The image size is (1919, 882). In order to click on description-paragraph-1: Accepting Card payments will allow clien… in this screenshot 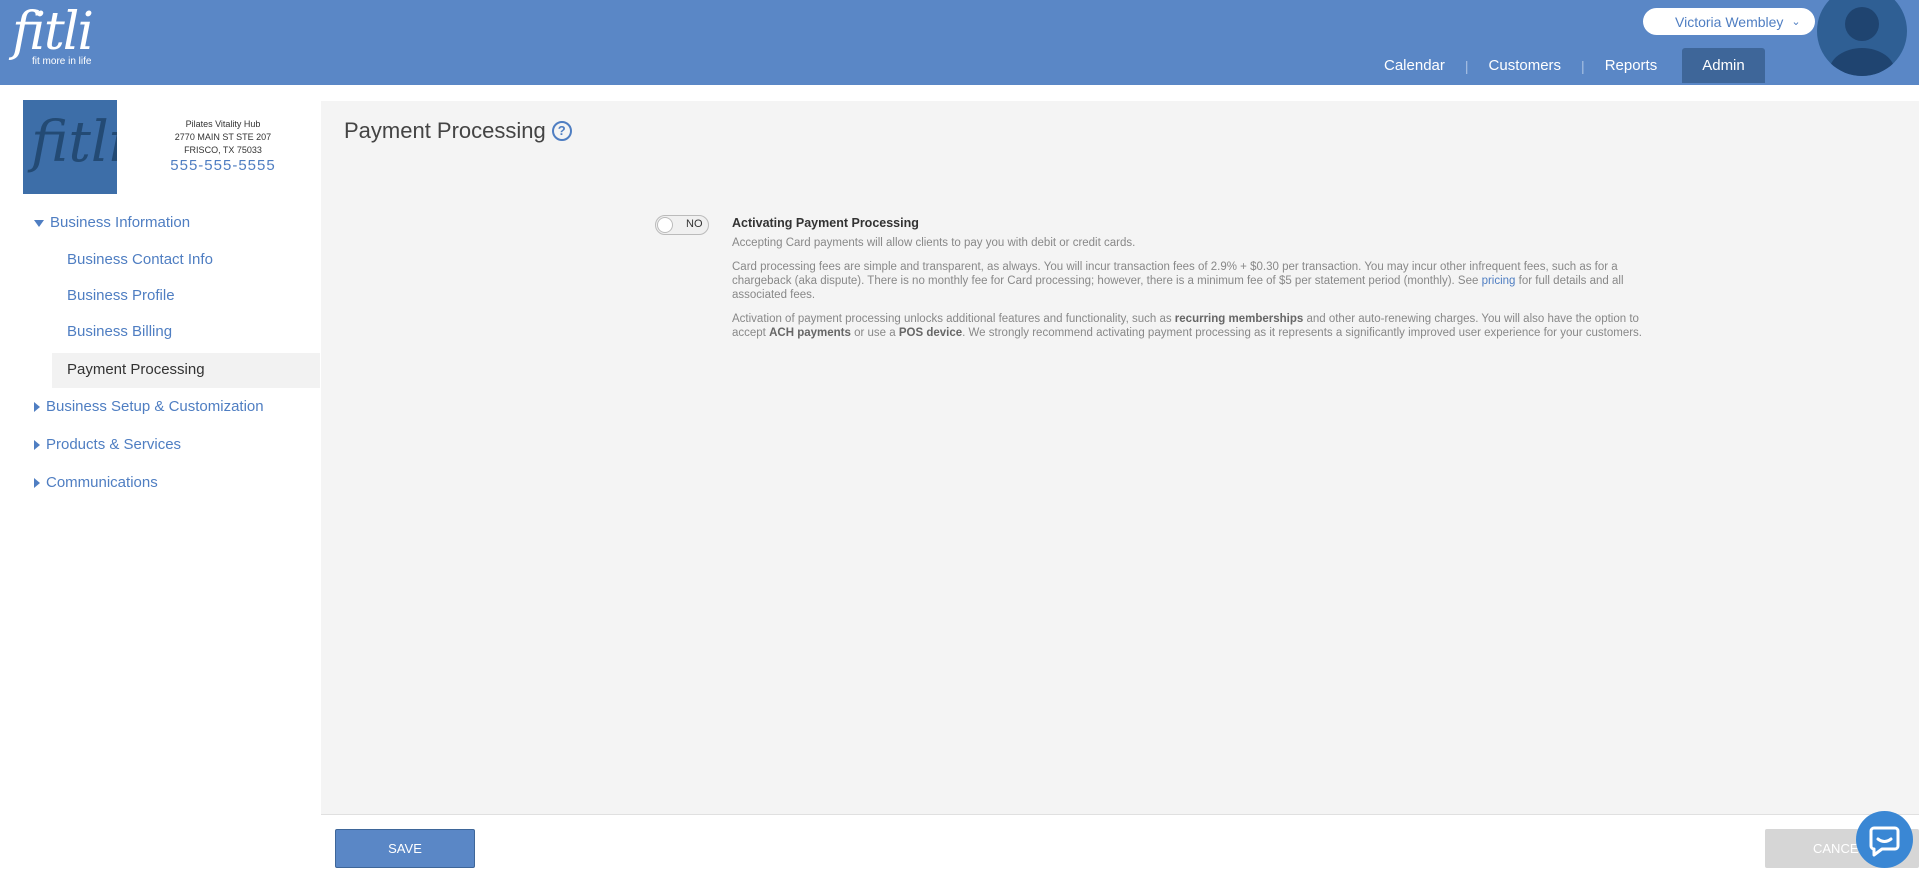, I will do `click(934, 243)`.